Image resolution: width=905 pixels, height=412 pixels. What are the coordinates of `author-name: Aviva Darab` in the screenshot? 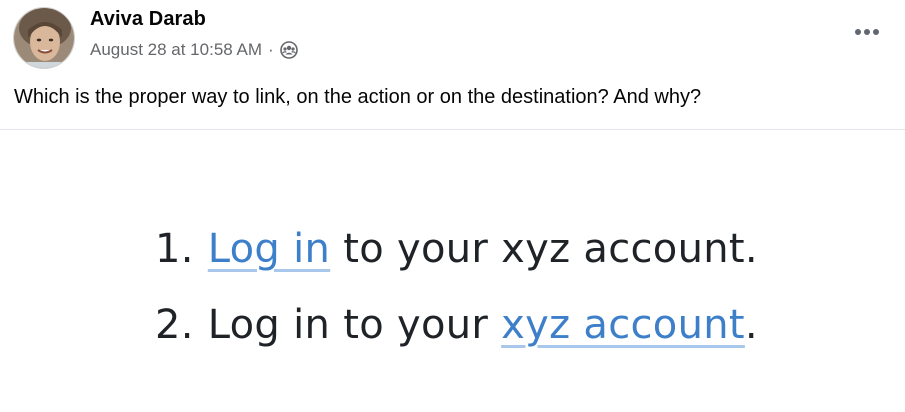 It's located at (148, 19).